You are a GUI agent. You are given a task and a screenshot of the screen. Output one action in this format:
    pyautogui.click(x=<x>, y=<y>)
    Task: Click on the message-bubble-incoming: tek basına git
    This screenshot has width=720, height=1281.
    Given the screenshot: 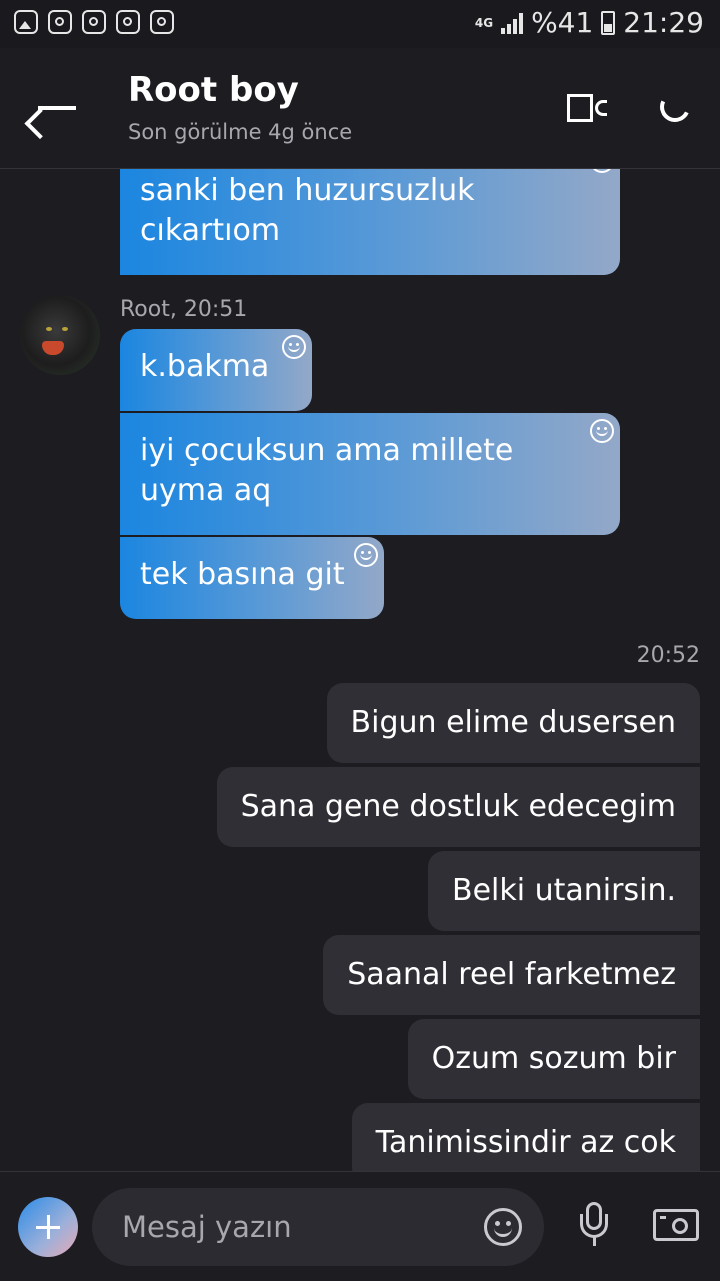 What is the action you would take?
    pyautogui.click(x=252, y=578)
    